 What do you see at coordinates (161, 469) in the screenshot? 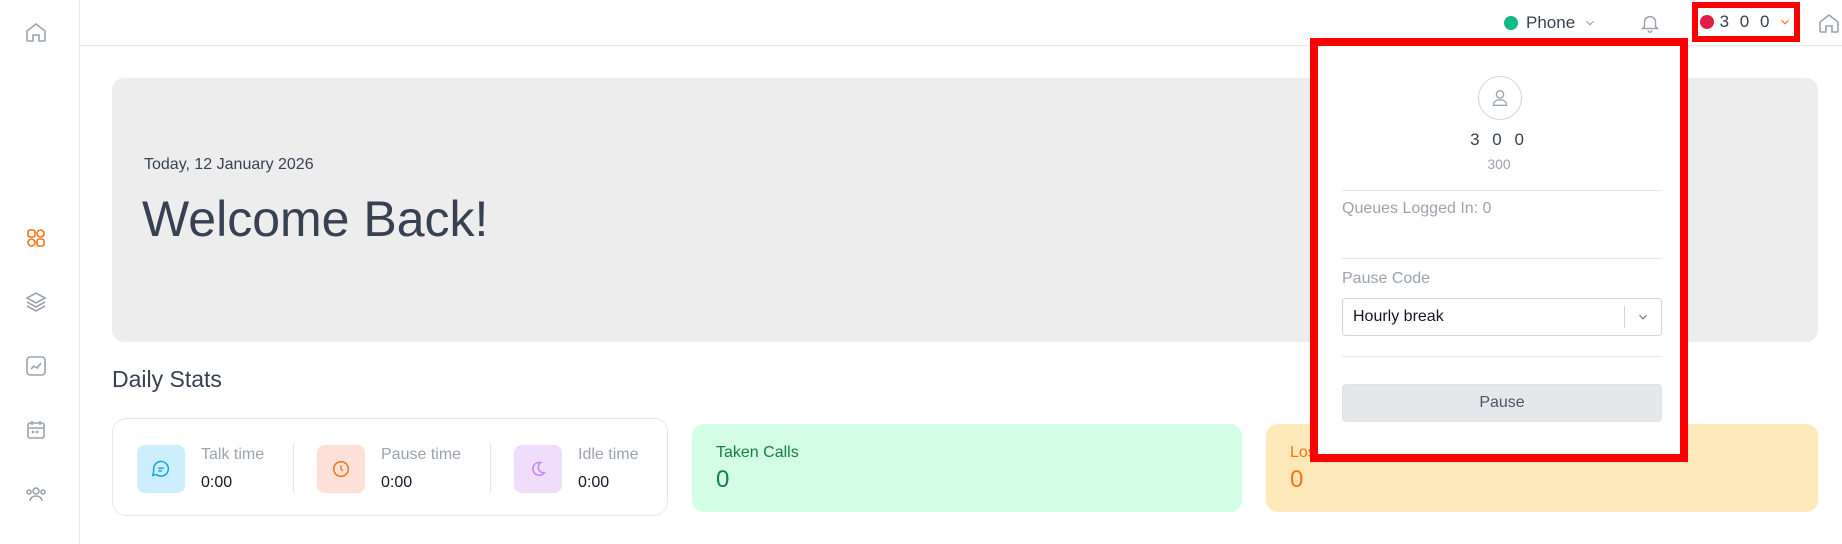
I see `chat-icon` at bounding box center [161, 469].